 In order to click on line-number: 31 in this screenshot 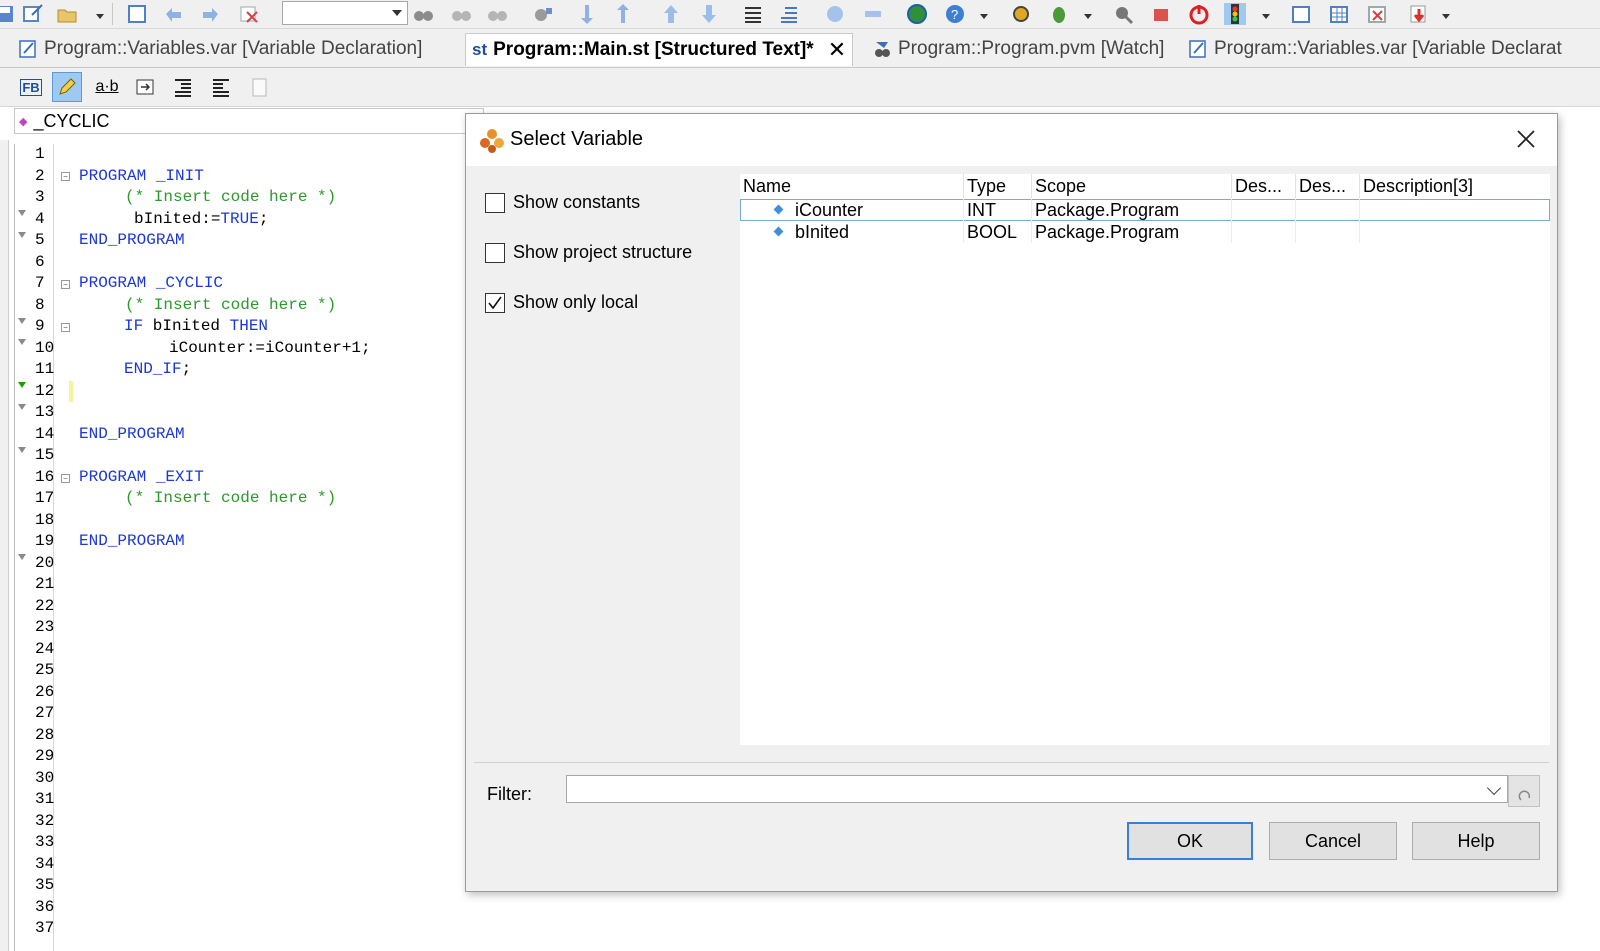, I will do `click(45, 799)`.